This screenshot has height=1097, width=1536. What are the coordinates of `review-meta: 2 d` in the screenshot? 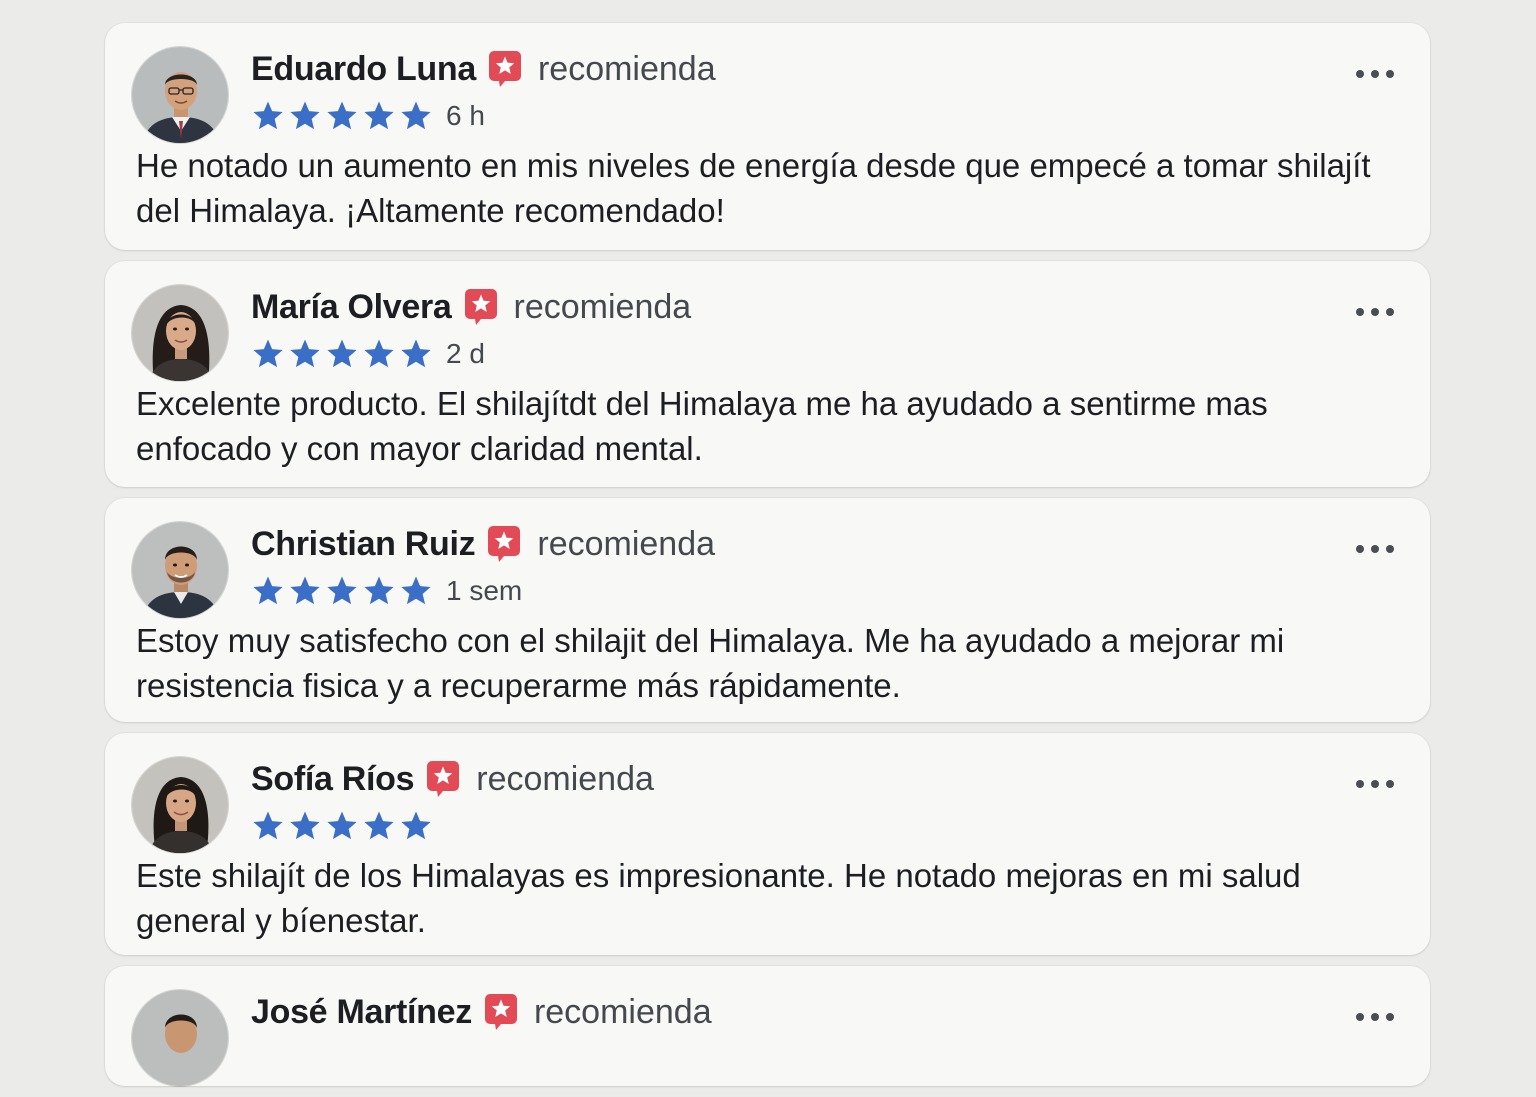 It's located at (368, 354).